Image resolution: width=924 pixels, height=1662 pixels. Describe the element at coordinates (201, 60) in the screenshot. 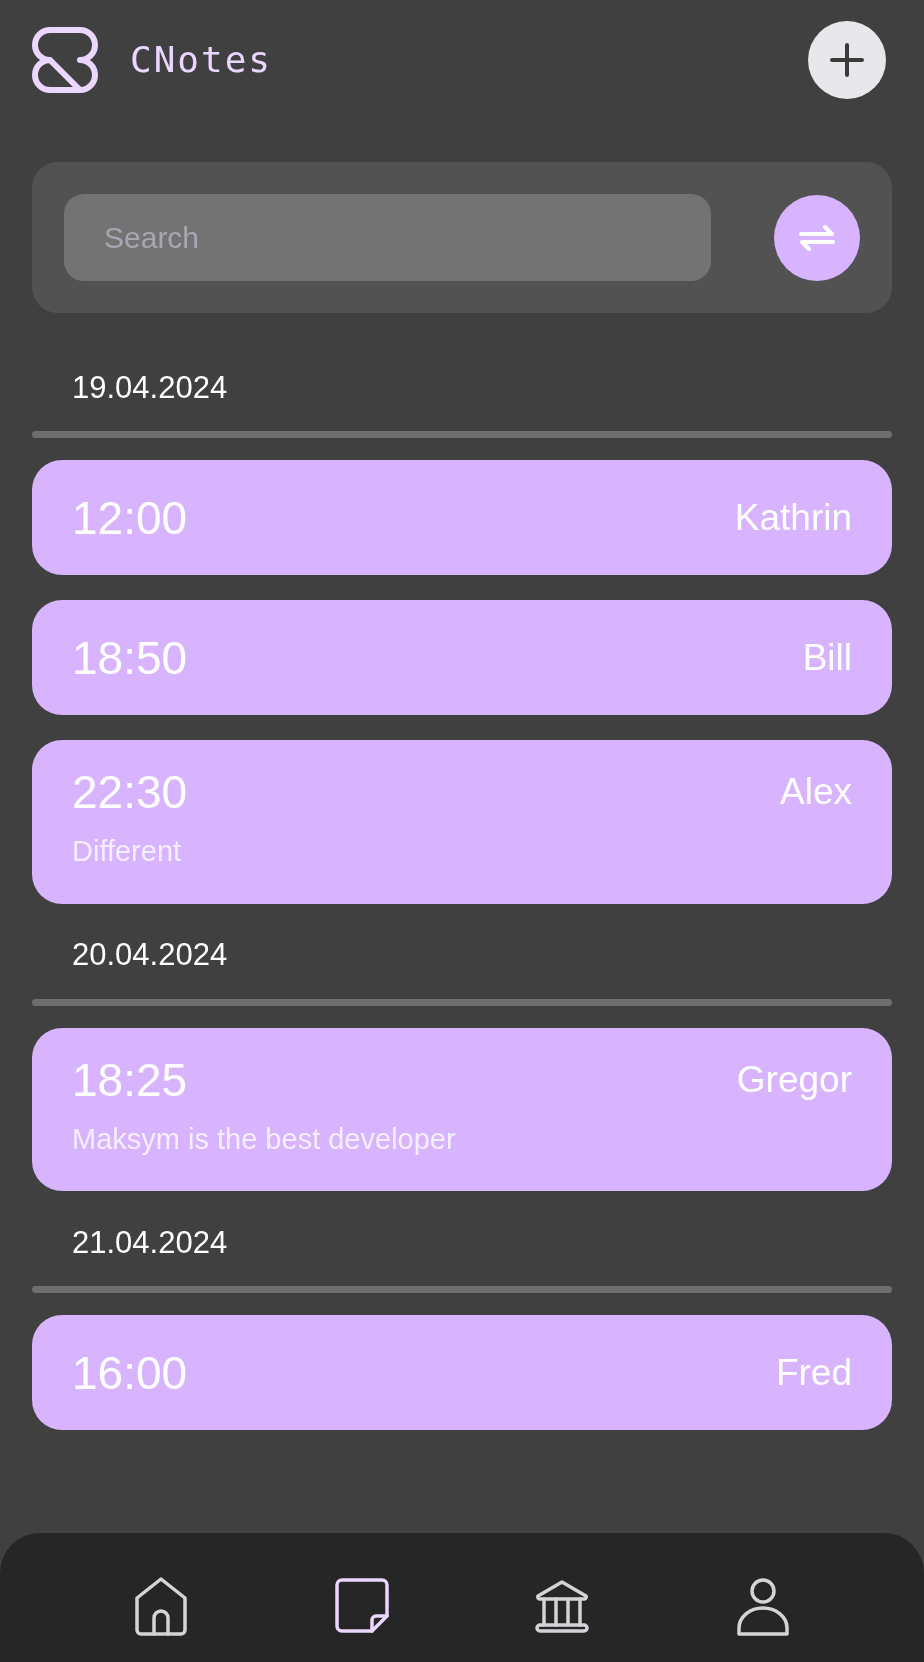

I see `app-title: CNotes` at that location.